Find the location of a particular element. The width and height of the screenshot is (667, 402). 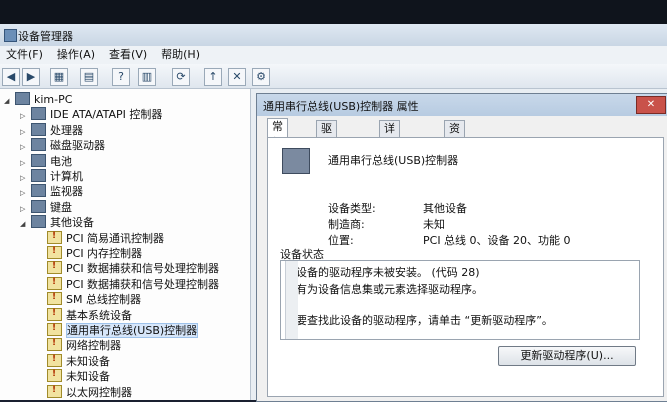

dialog-title-bar: 通用串行总线(USB)控制器 属性 ✕ is located at coordinates (462, 105).